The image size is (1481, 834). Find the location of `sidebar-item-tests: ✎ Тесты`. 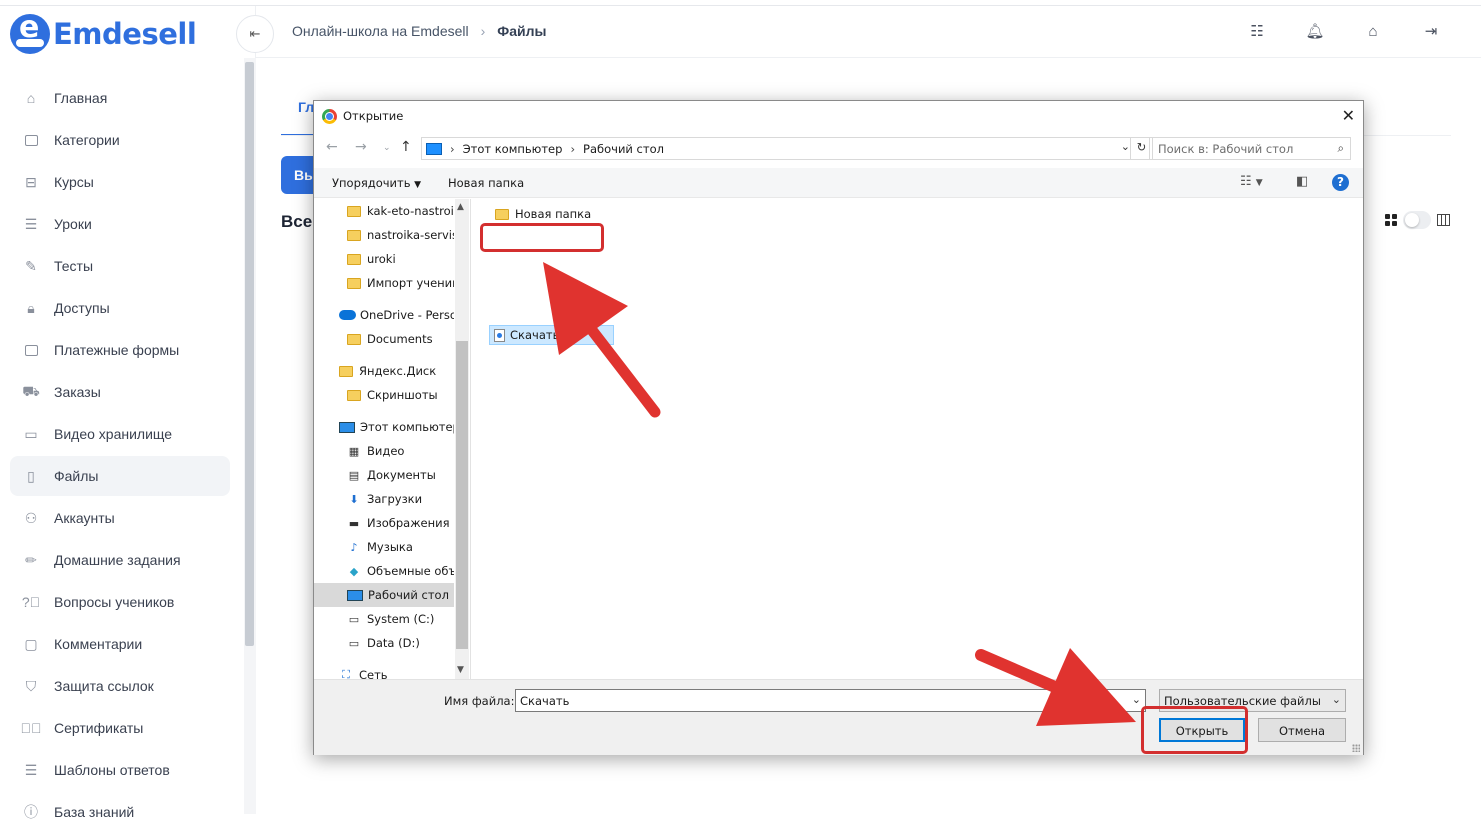

sidebar-item-tests: ✎ Тесты is located at coordinates (120, 266).